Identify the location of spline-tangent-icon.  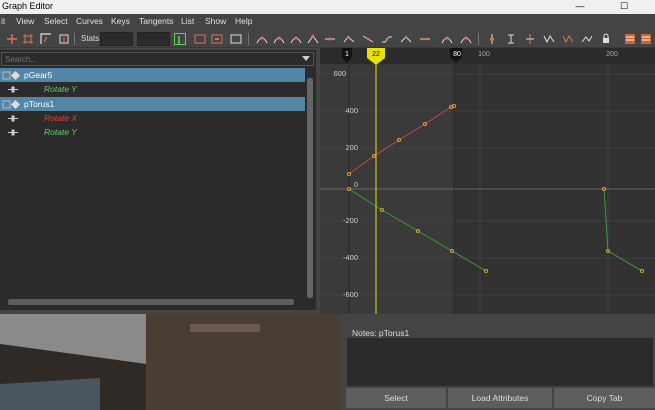
(279, 39).